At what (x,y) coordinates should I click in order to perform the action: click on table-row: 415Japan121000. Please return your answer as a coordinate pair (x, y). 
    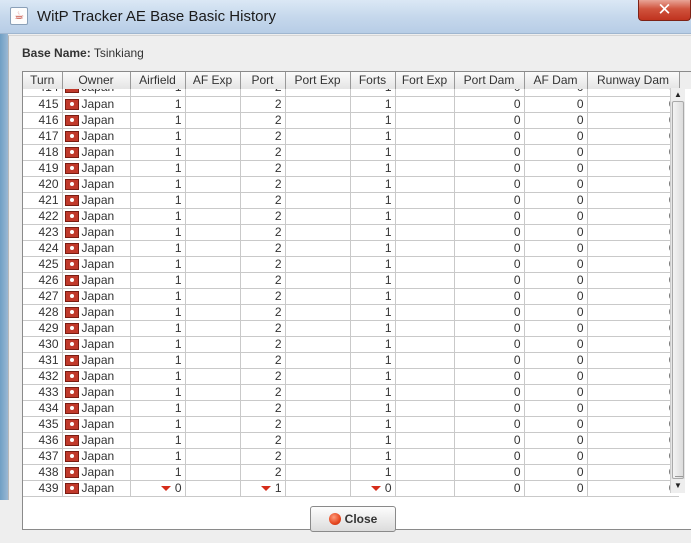
    Looking at the image, I should click on (351, 104).